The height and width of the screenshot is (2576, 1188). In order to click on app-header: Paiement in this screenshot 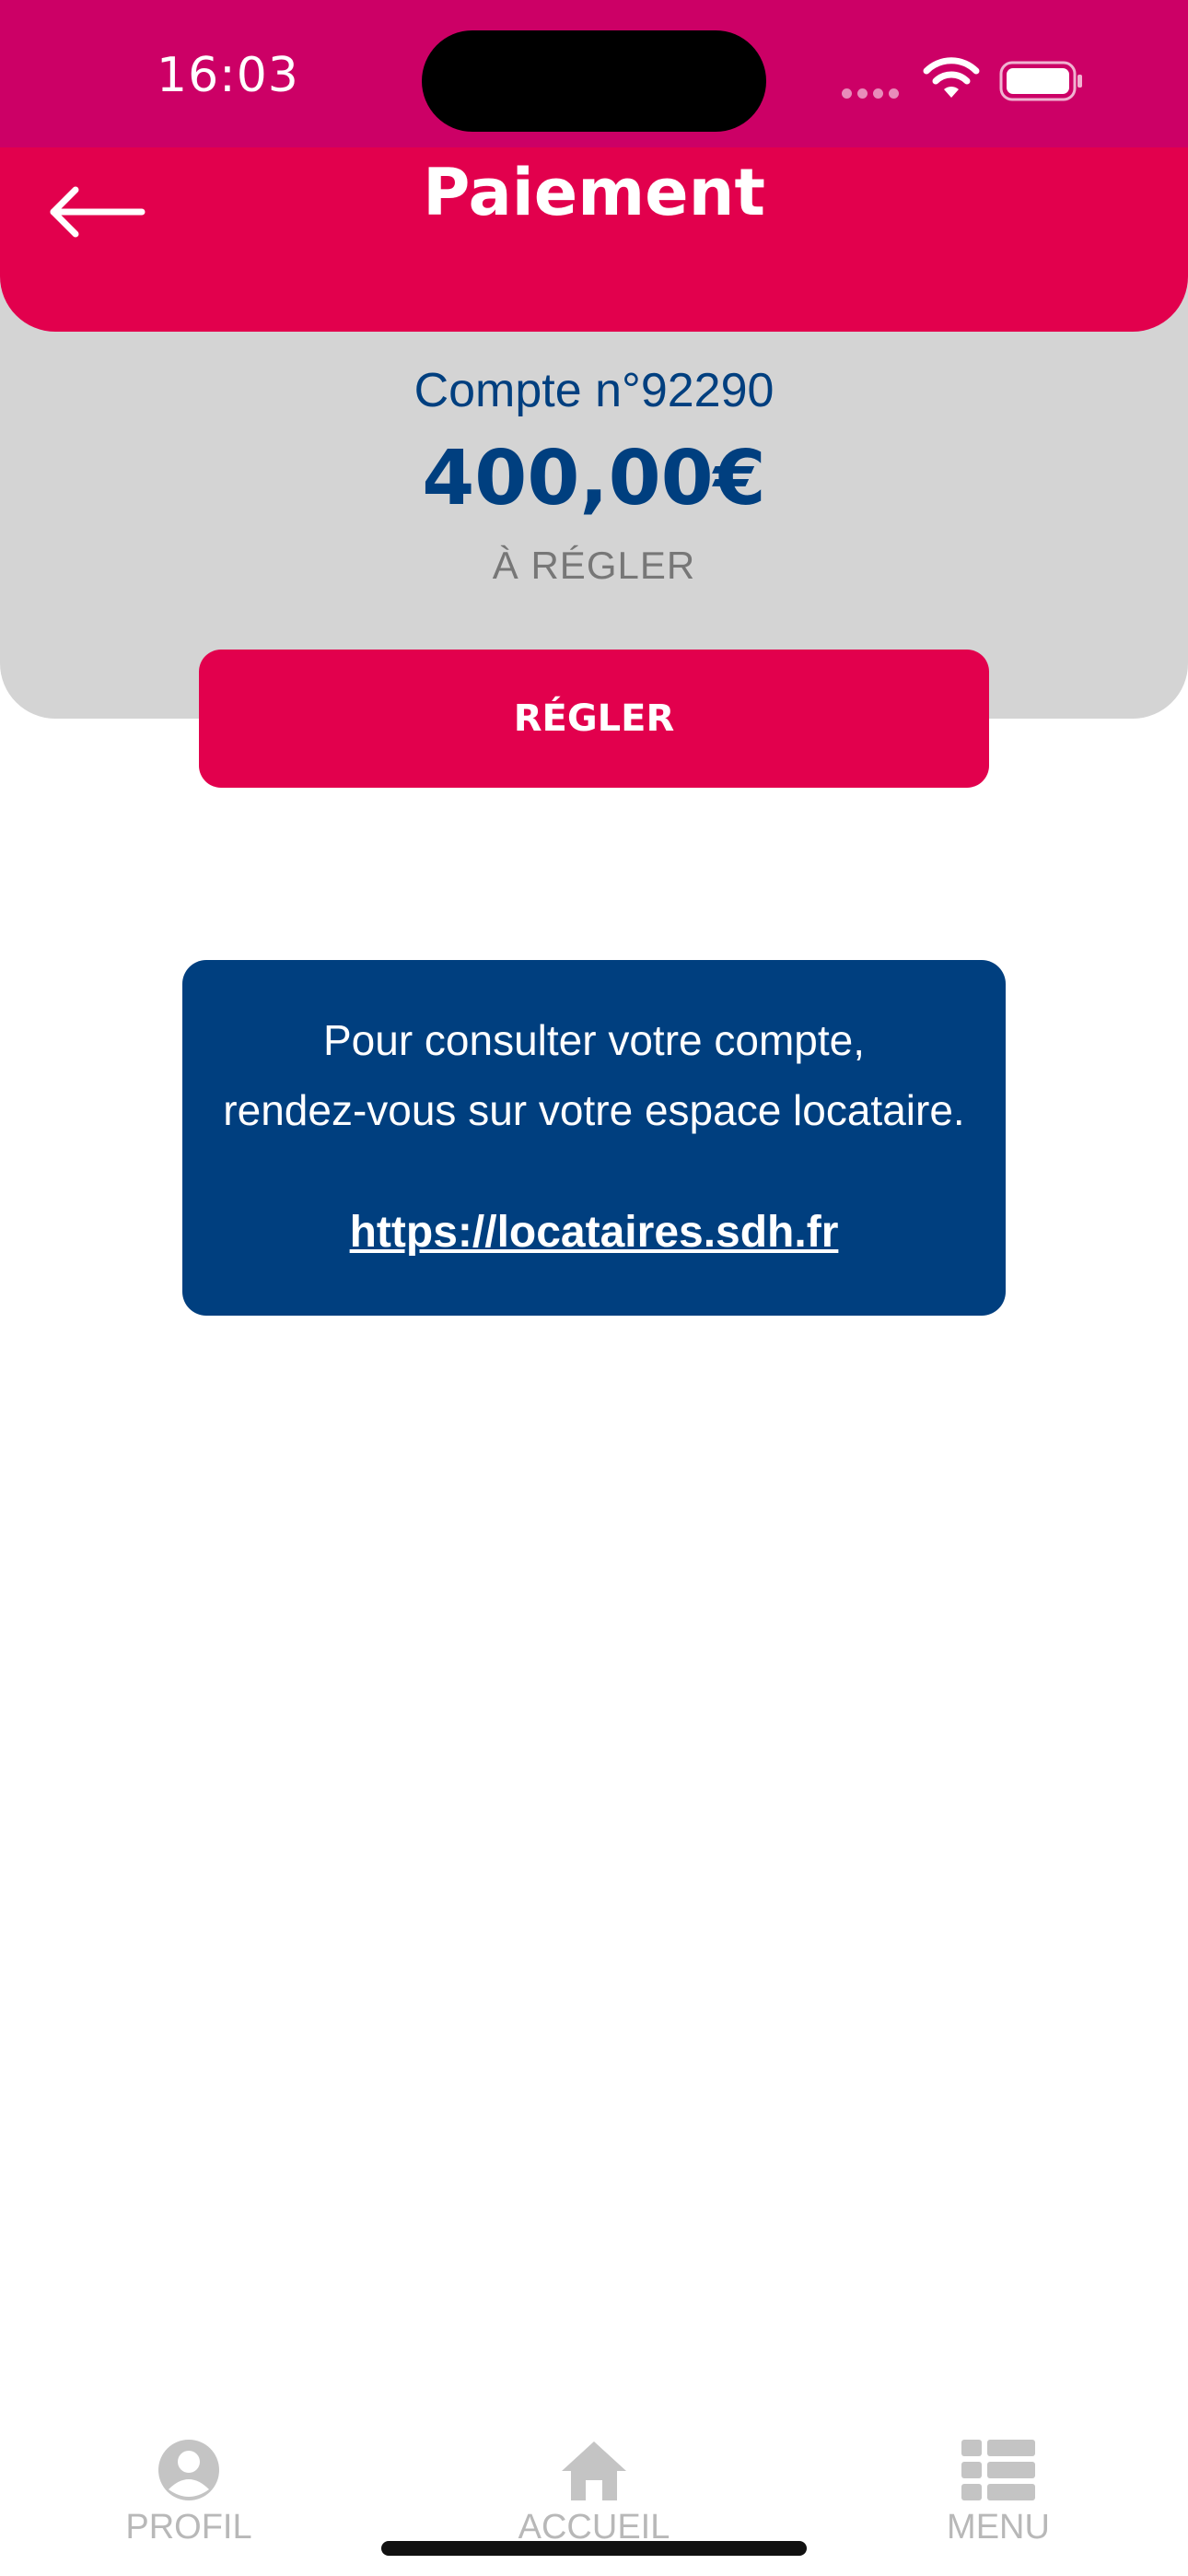, I will do `click(594, 239)`.